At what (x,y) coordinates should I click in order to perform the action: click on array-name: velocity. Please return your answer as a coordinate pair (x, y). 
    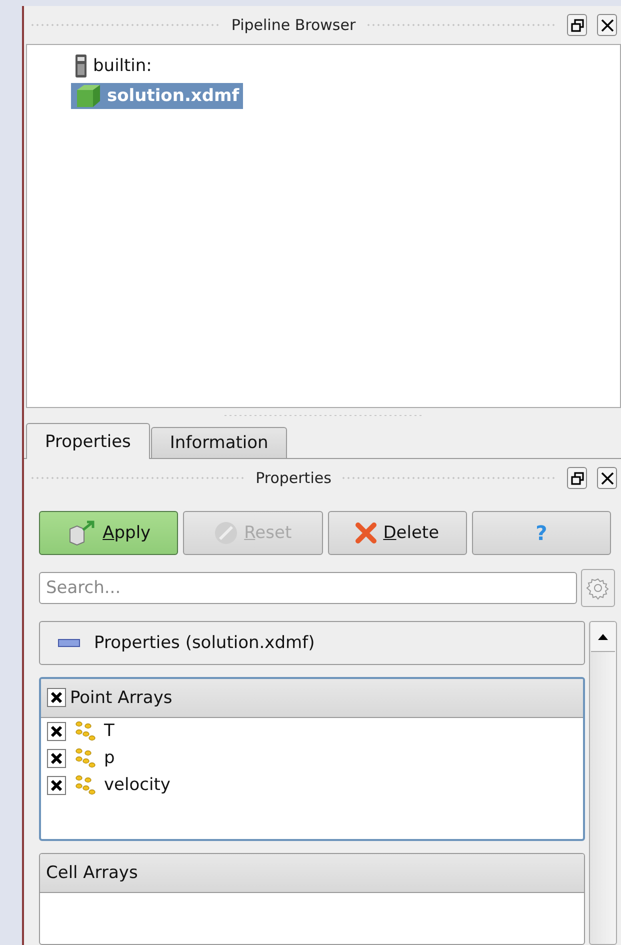
    Looking at the image, I should click on (137, 785).